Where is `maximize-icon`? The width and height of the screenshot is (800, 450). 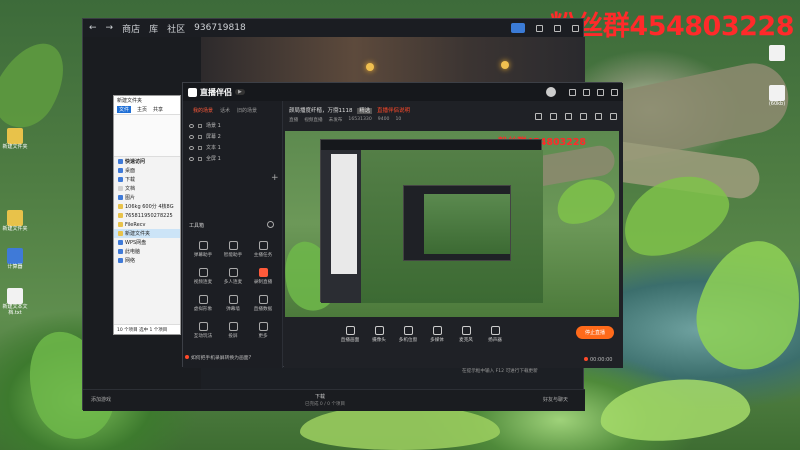
maximize-icon is located at coordinates (557, 28).